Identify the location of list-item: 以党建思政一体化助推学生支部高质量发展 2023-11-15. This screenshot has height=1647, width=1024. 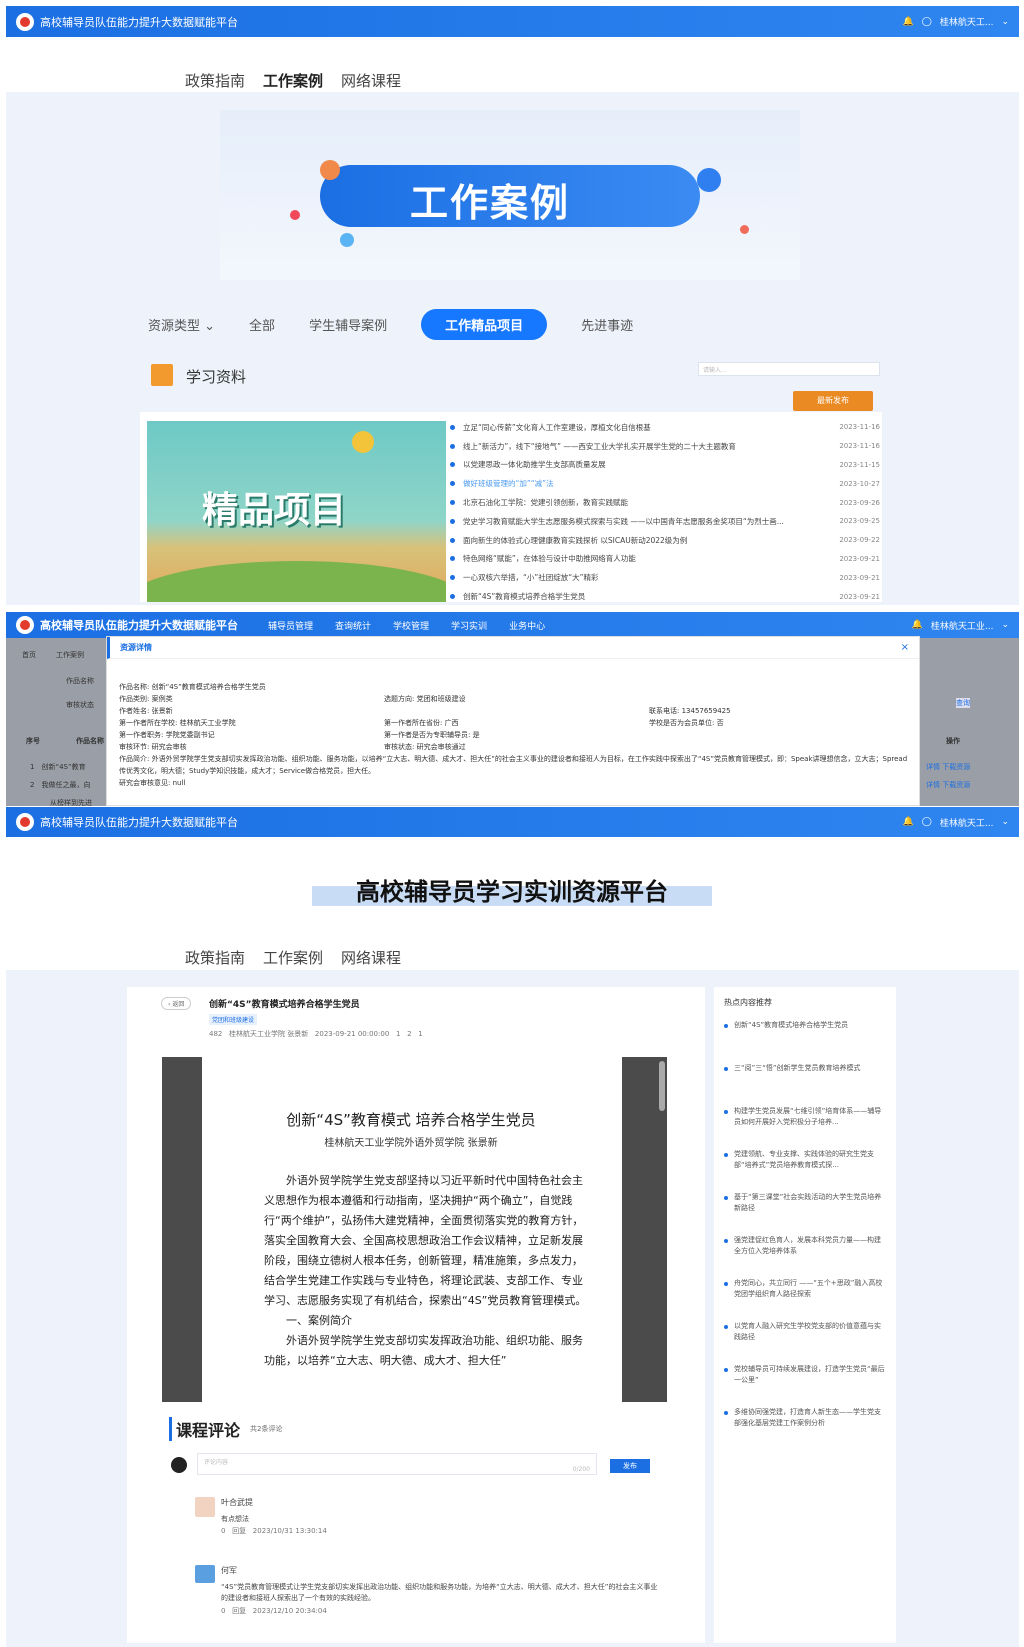
(665, 465).